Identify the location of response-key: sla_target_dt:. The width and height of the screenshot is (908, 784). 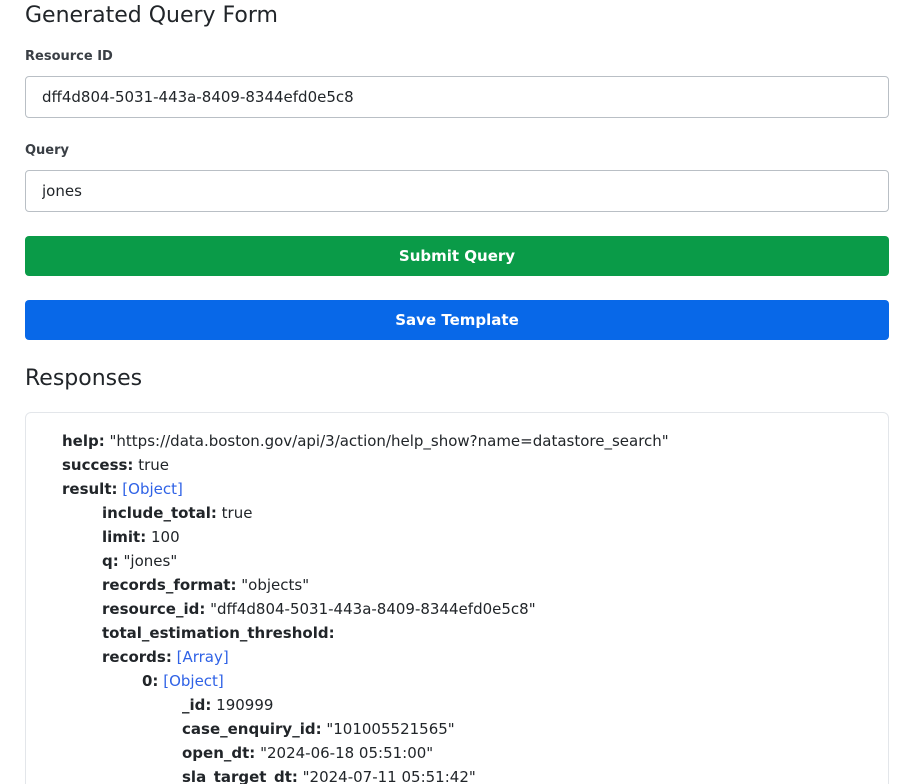
(240, 776).